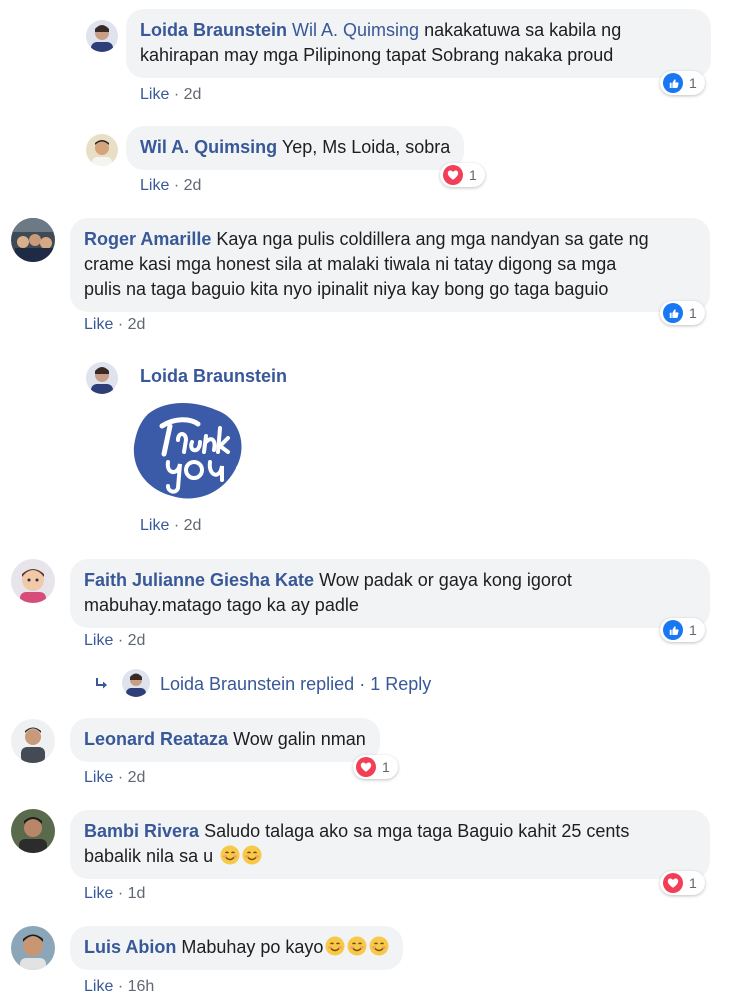  I want to click on replied-label: replied, so click(327, 684).